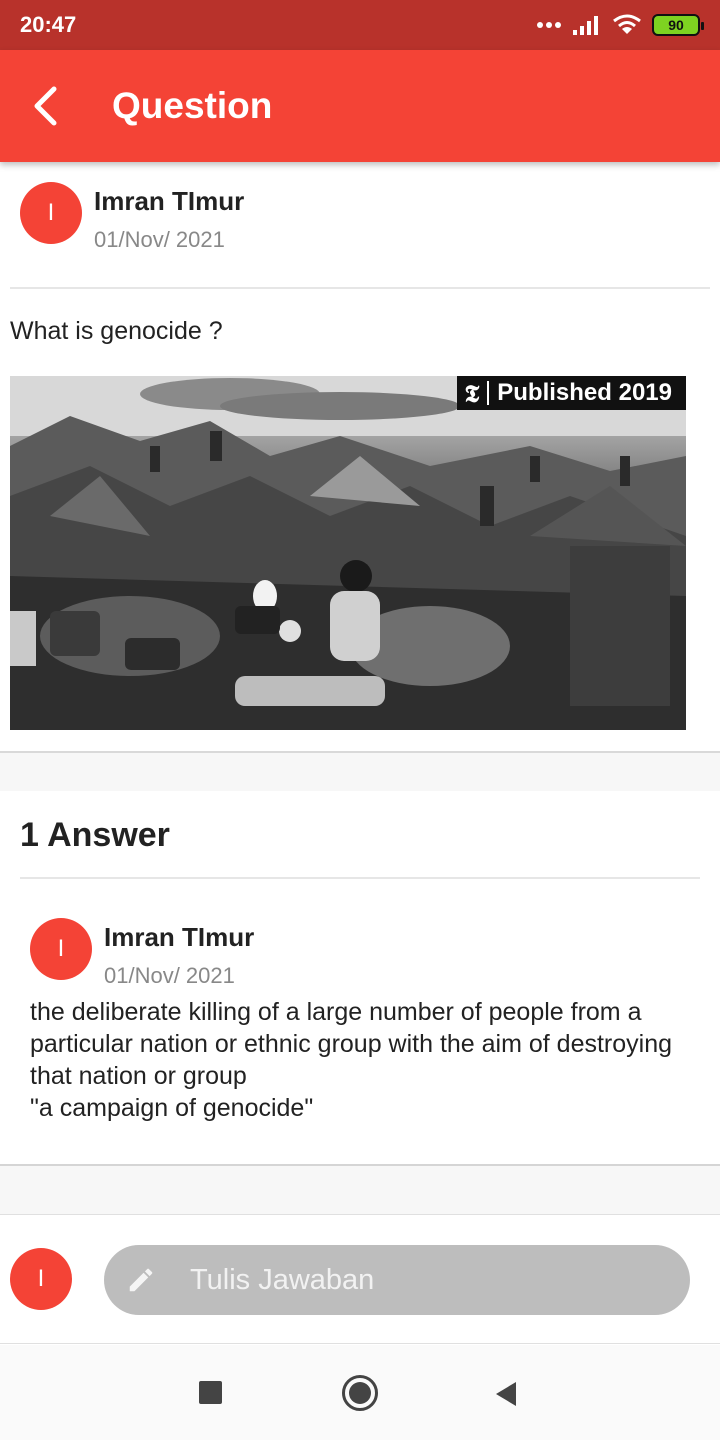 The image size is (720, 1440). Describe the element at coordinates (169, 975) in the screenshot. I see `answer-date: 01/Nov/ 2021` at that location.